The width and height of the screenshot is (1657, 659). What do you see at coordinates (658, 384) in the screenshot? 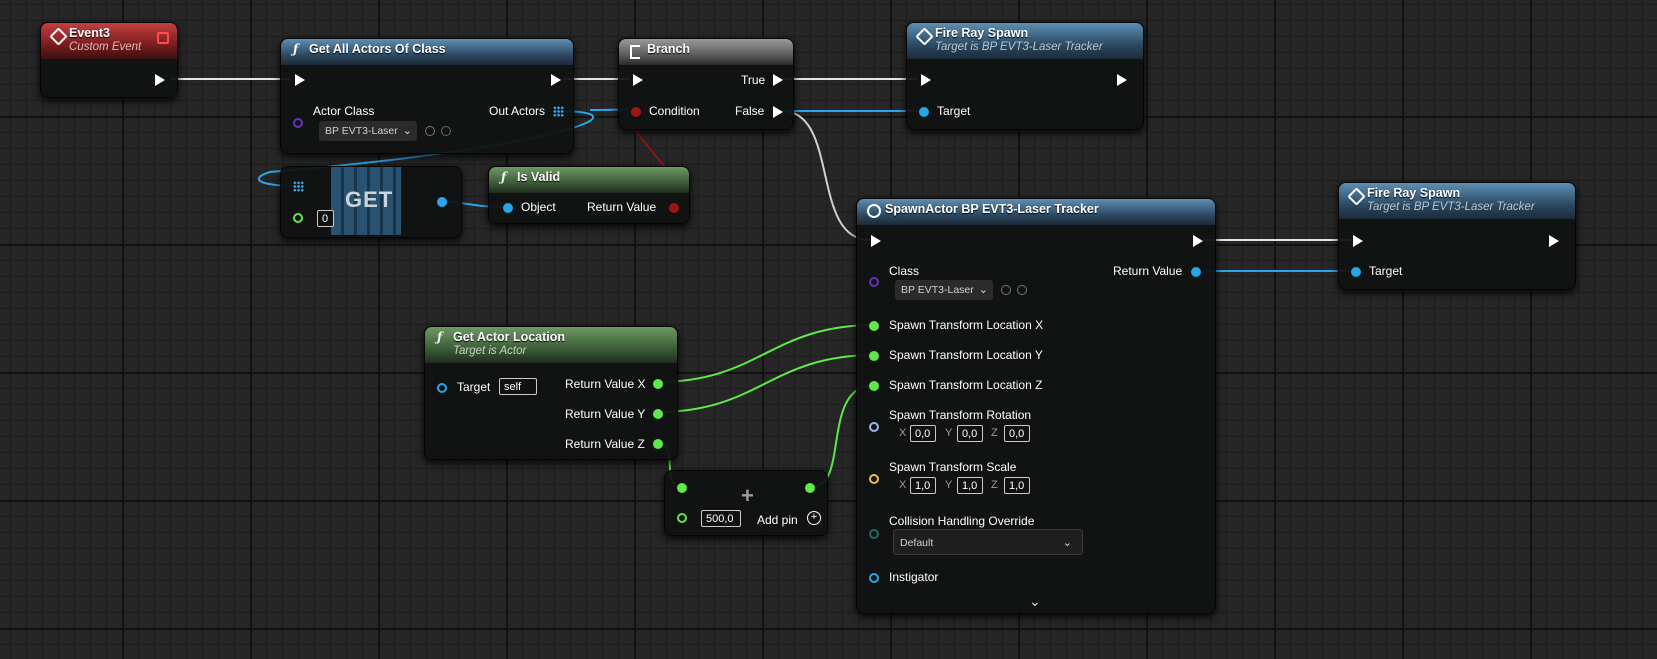
I see `ret-x-pin-icon` at bounding box center [658, 384].